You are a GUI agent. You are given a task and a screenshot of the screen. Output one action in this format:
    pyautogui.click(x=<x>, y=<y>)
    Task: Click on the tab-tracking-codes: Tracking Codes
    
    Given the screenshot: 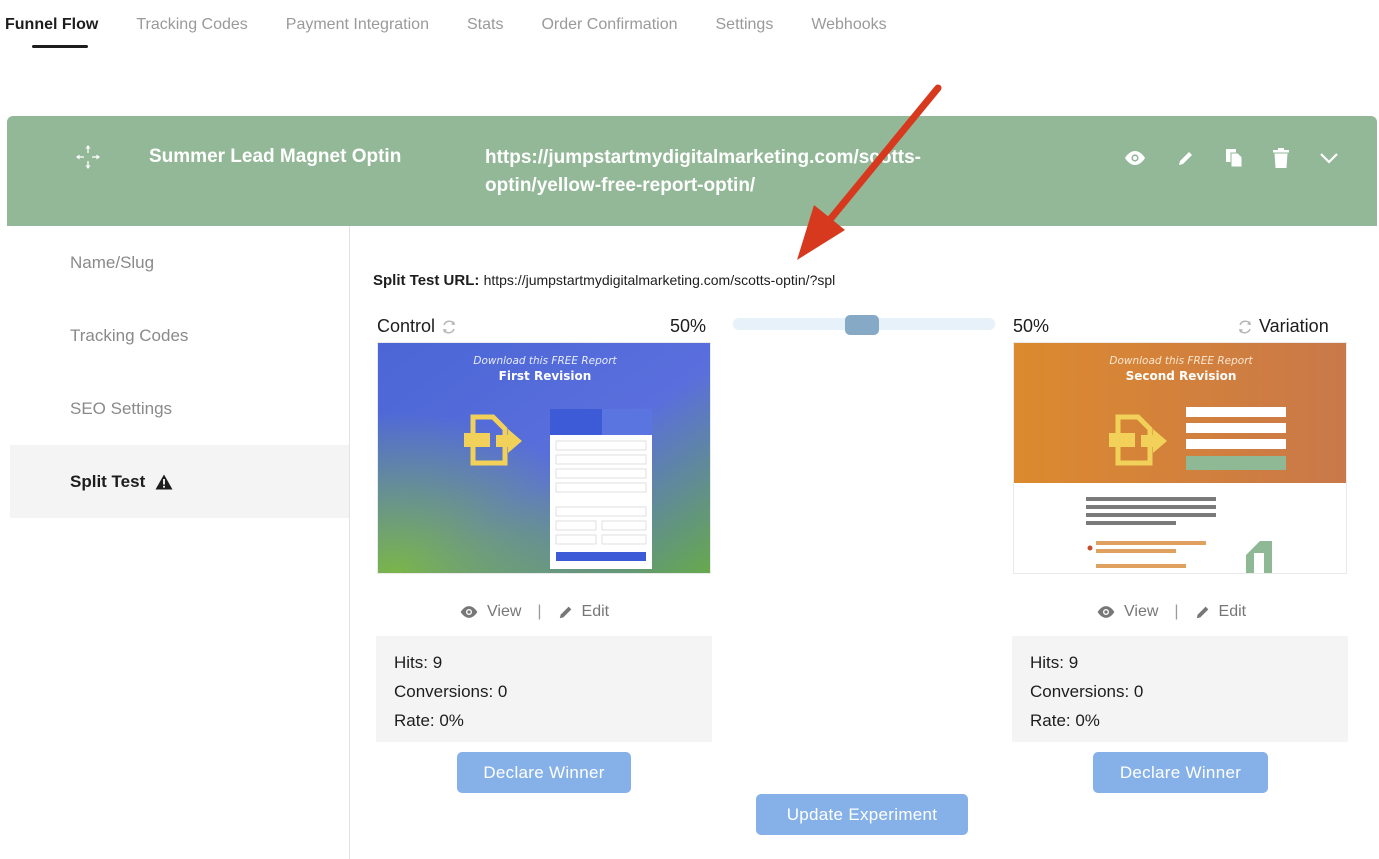 What is the action you would take?
    pyautogui.click(x=191, y=17)
    